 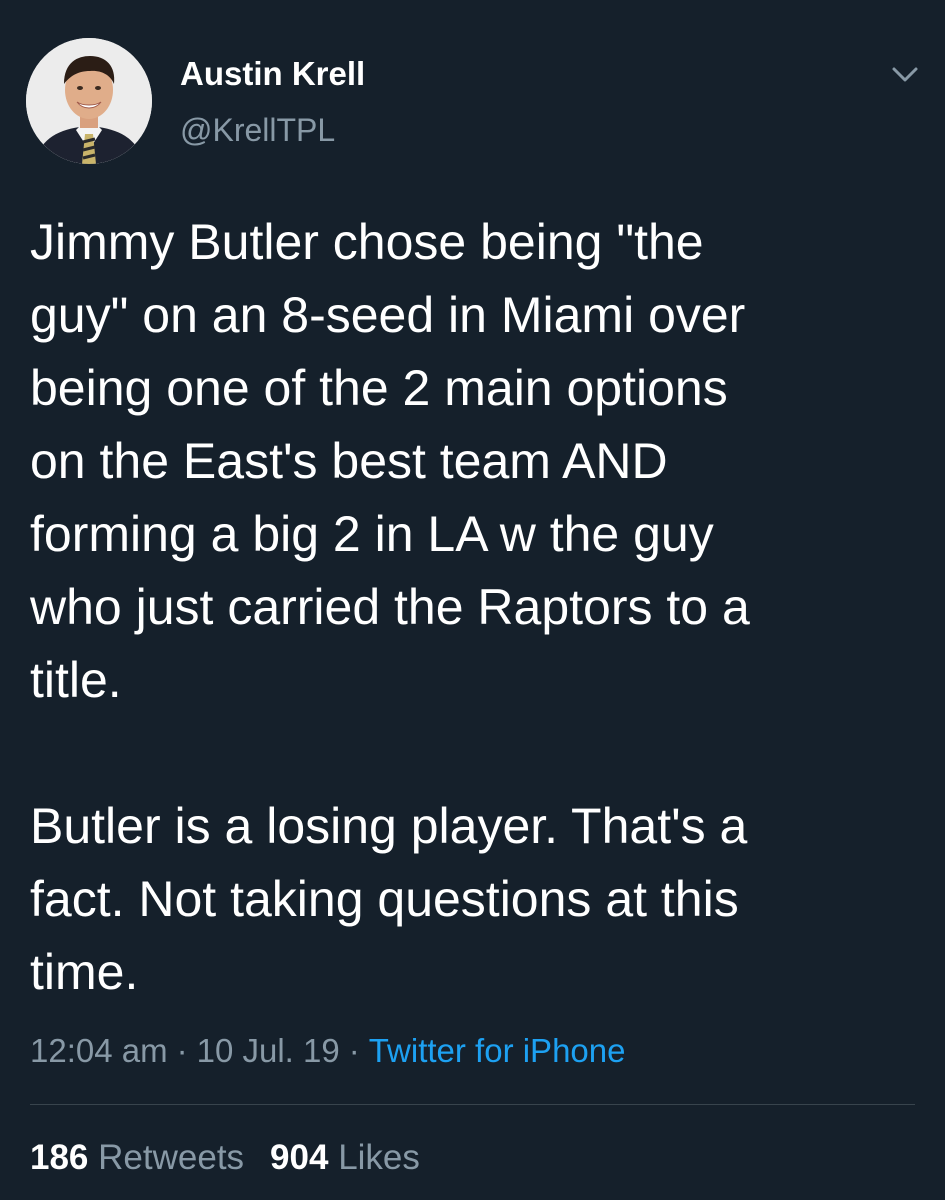 I want to click on author-name: Austin Krell, so click(x=272, y=74).